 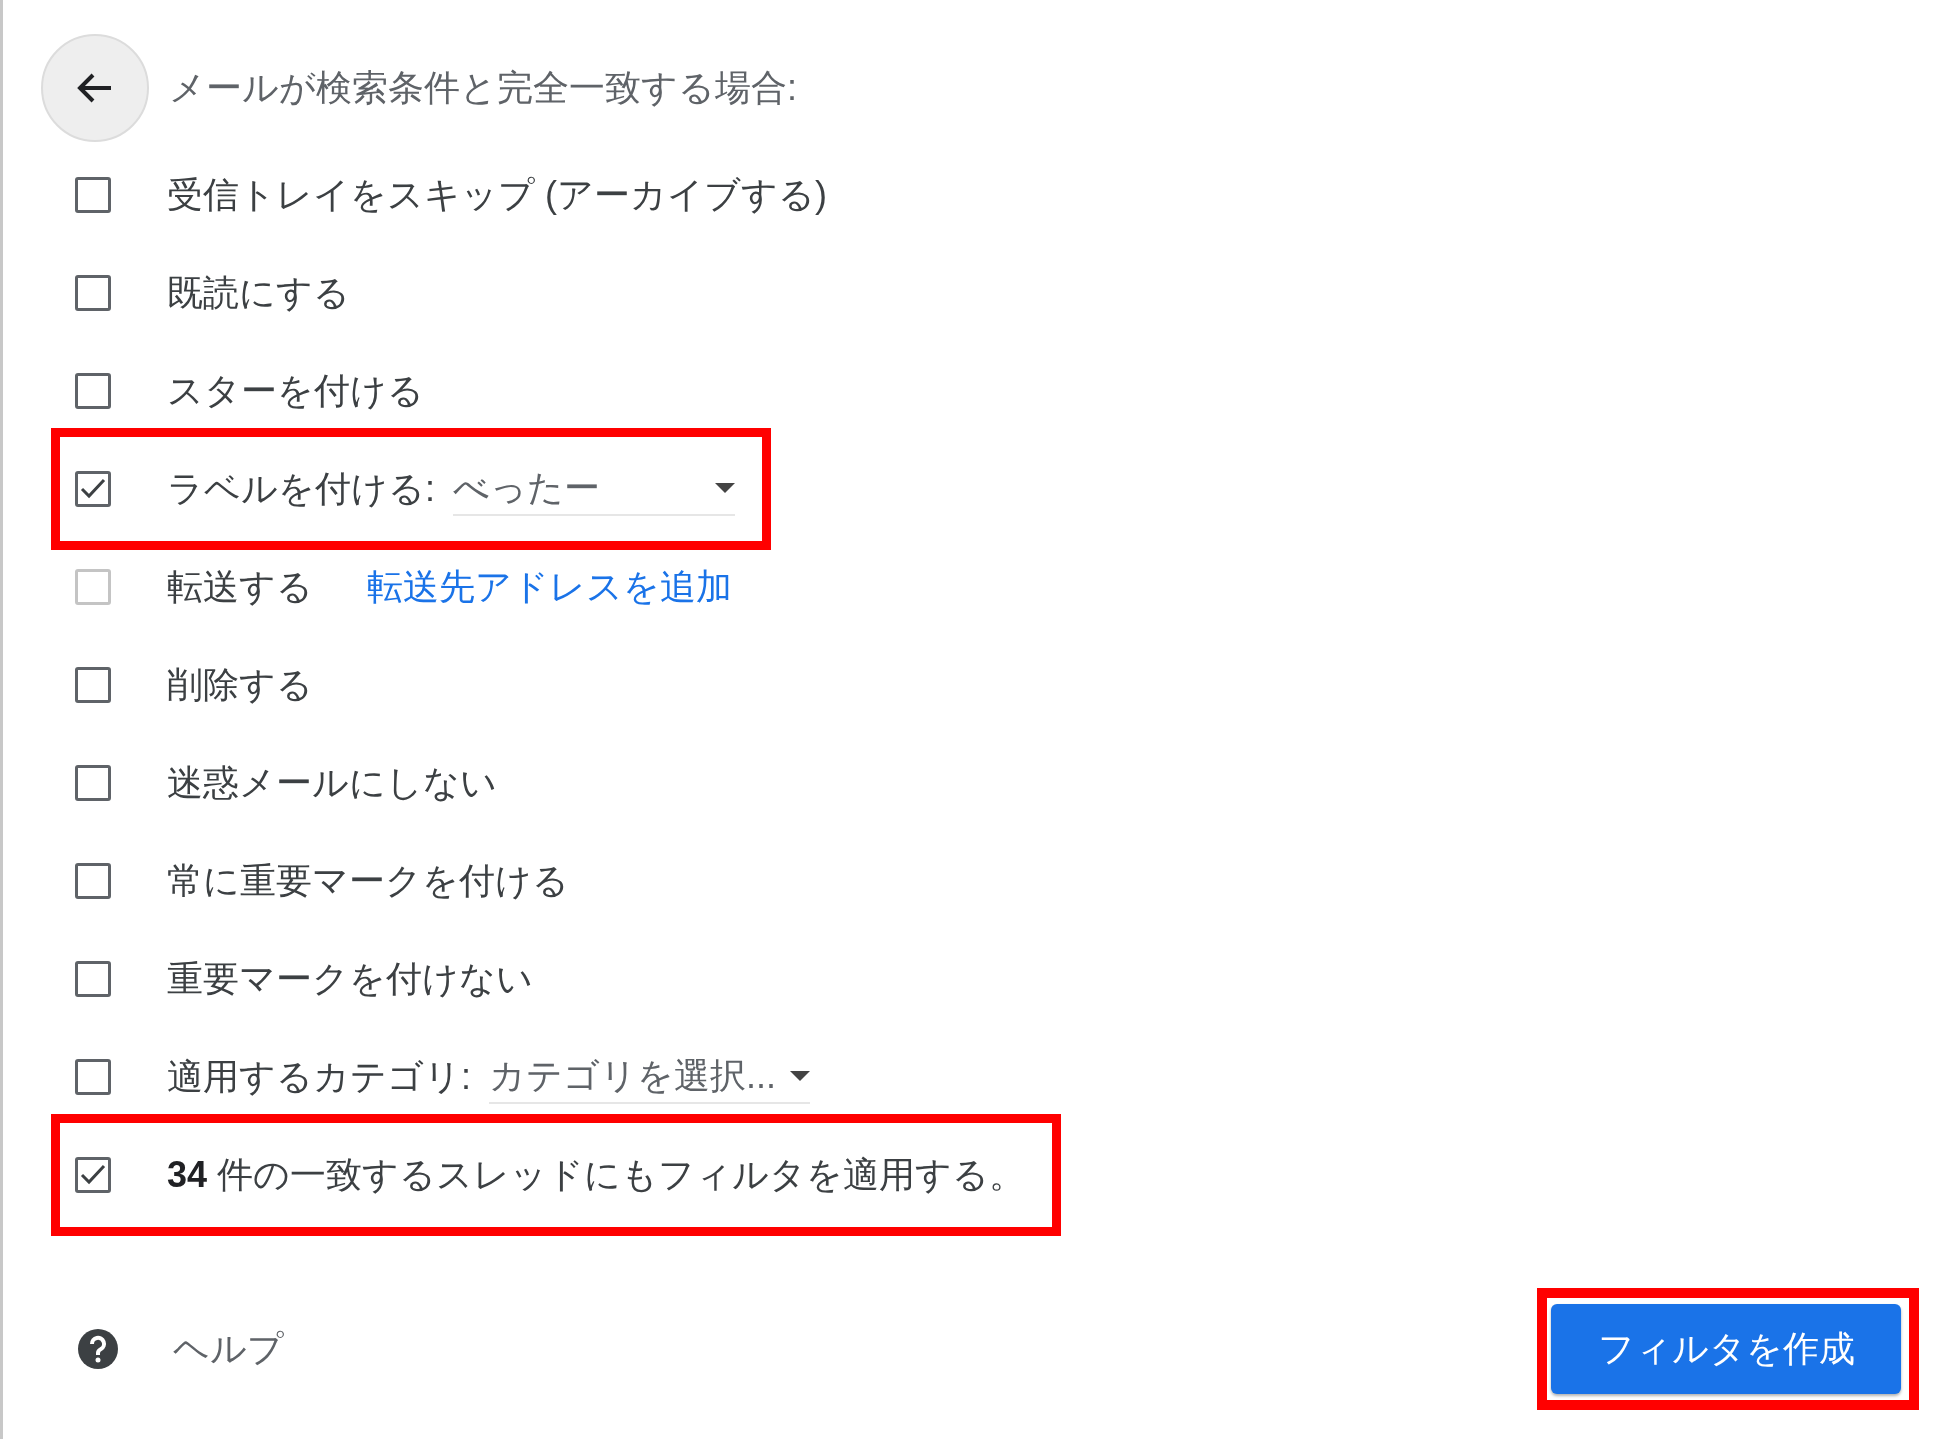 I want to click on option-label: 転送する, so click(x=240, y=586).